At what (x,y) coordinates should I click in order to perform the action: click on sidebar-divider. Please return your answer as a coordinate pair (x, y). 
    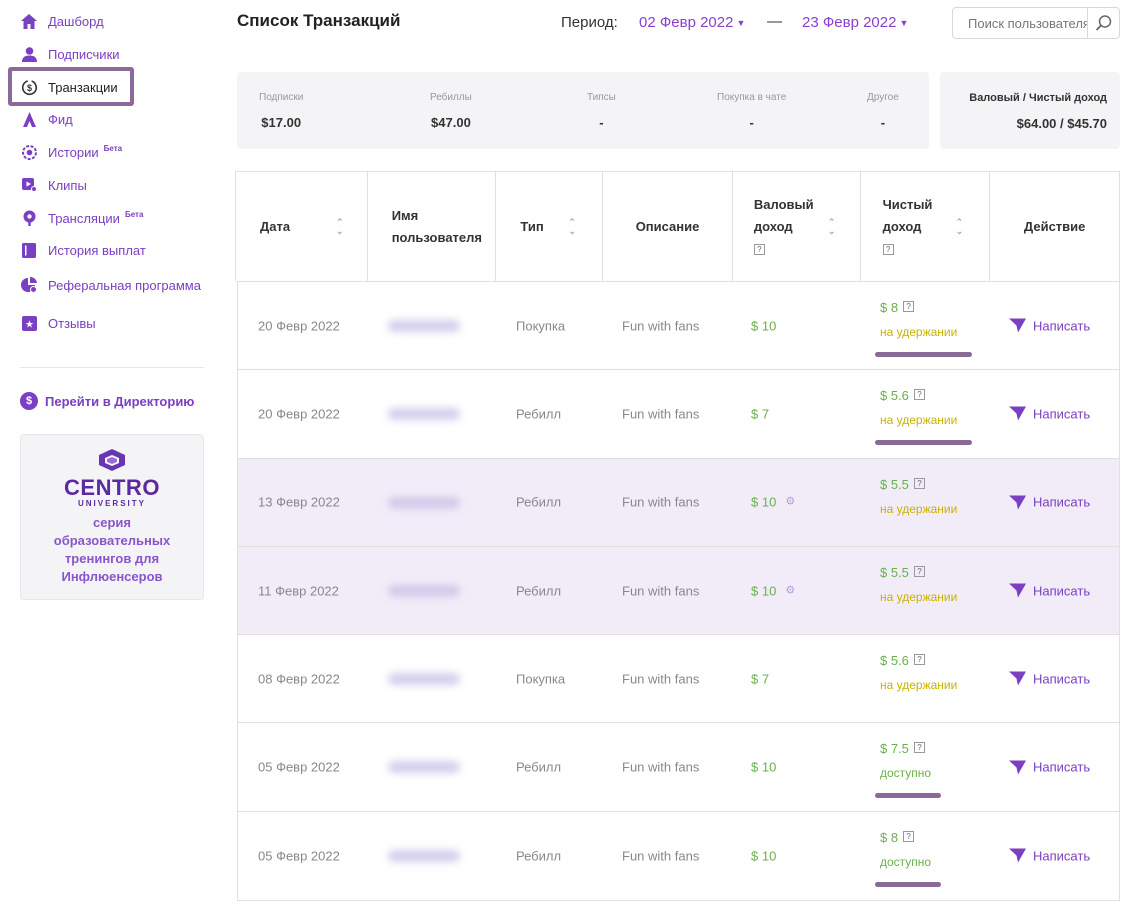
    Looking at the image, I should click on (112, 367).